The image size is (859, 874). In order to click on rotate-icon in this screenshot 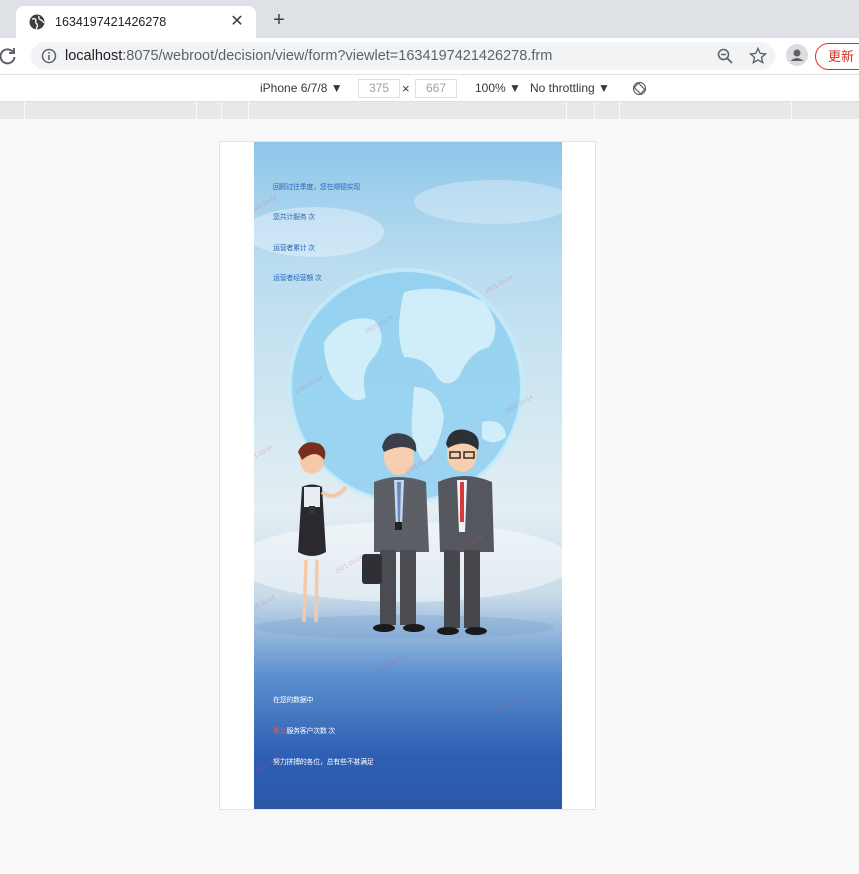, I will do `click(639, 88)`.